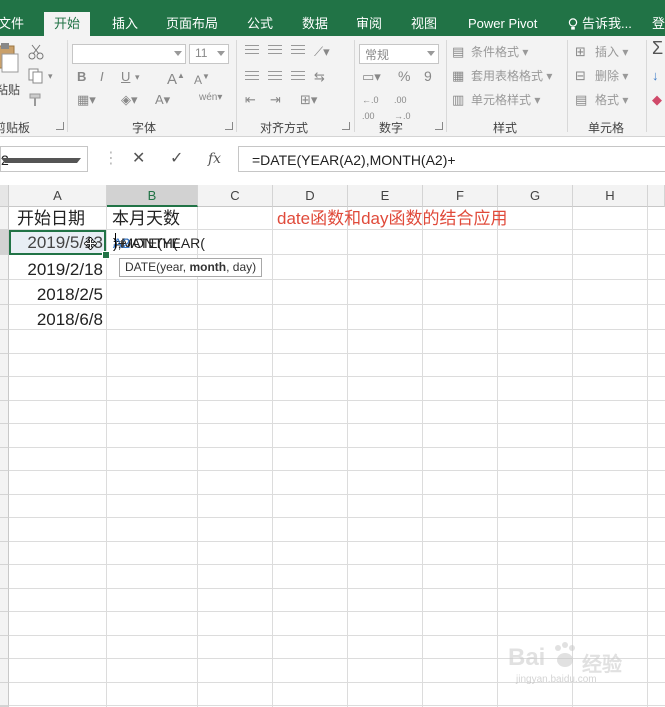  What do you see at coordinates (580, 76) in the screenshot?
I see `delete-cells-icon: ⊟` at bounding box center [580, 76].